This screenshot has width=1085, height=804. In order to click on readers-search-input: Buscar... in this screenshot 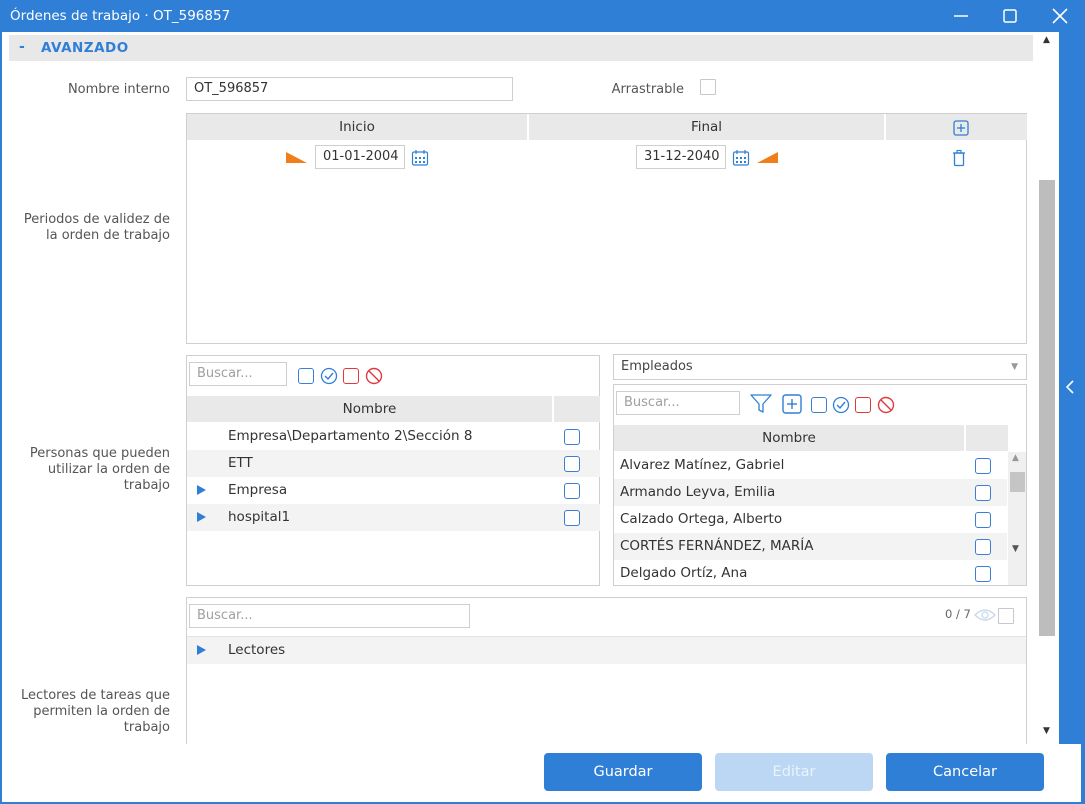, I will do `click(329, 616)`.